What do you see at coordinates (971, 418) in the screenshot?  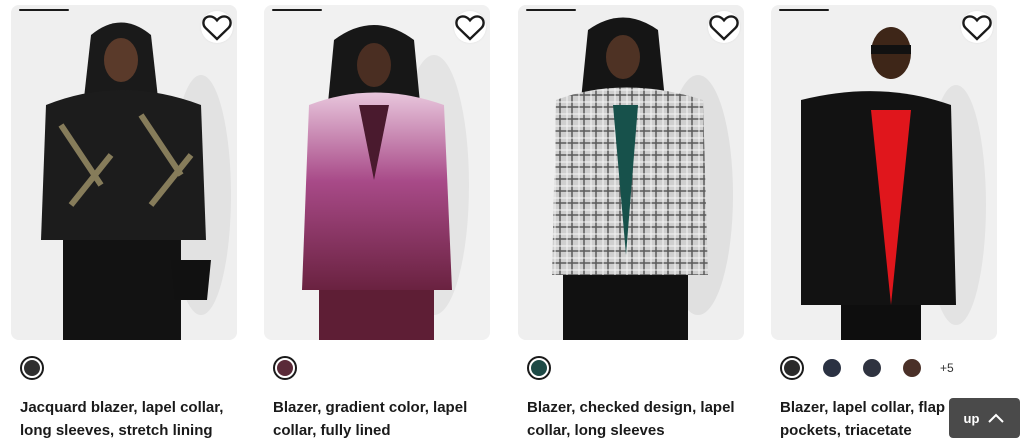 I see `scroll-to-top-label: up` at bounding box center [971, 418].